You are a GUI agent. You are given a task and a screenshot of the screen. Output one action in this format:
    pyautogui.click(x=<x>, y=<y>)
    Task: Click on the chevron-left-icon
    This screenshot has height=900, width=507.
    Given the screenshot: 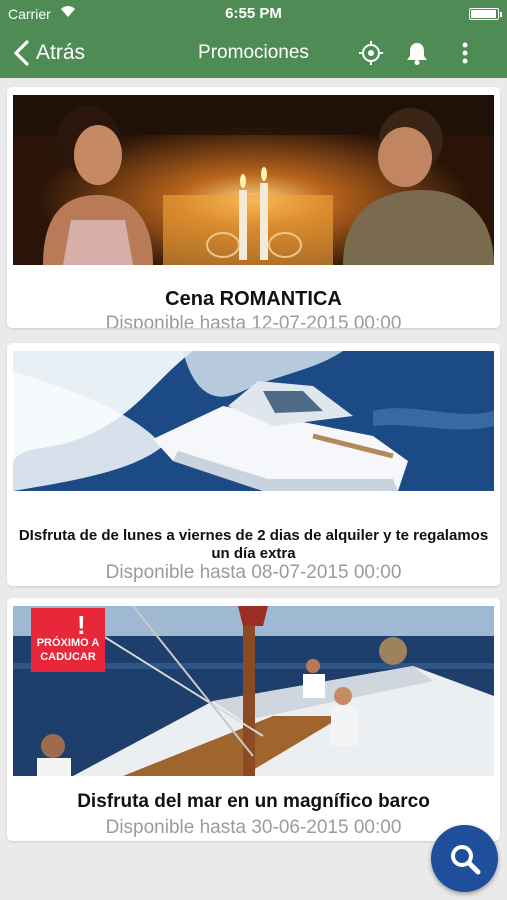 What is the action you would take?
    pyautogui.click(x=21, y=53)
    